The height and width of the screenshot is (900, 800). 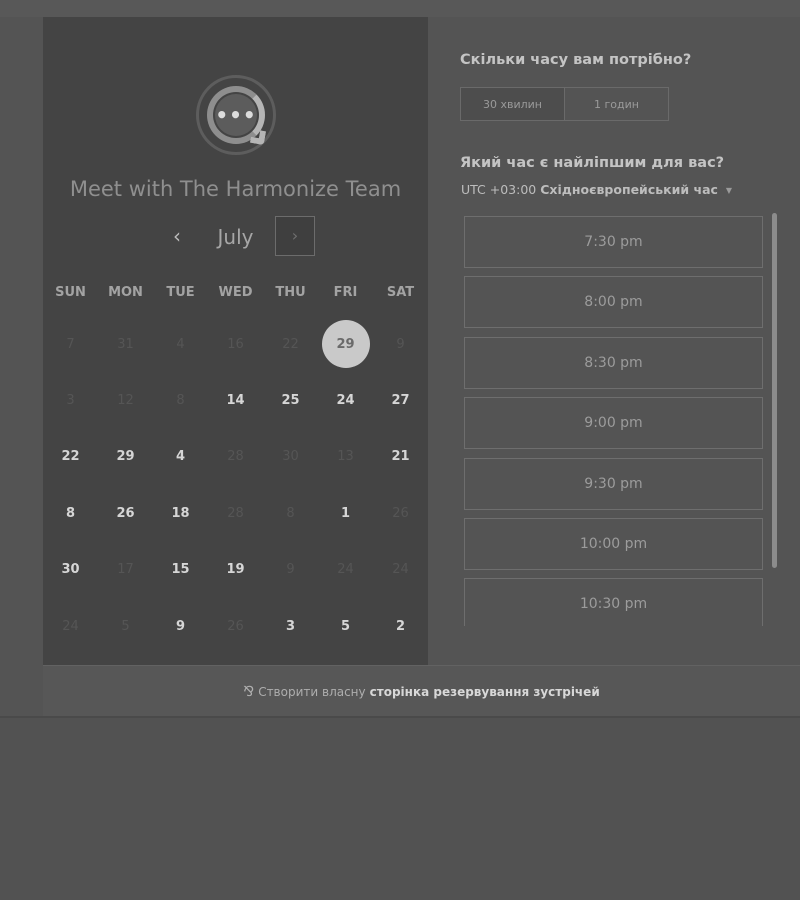 What do you see at coordinates (485, 692) in the screenshot?
I see `footer-link: сторінка резервування зустрічей` at bounding box center [485, 692].